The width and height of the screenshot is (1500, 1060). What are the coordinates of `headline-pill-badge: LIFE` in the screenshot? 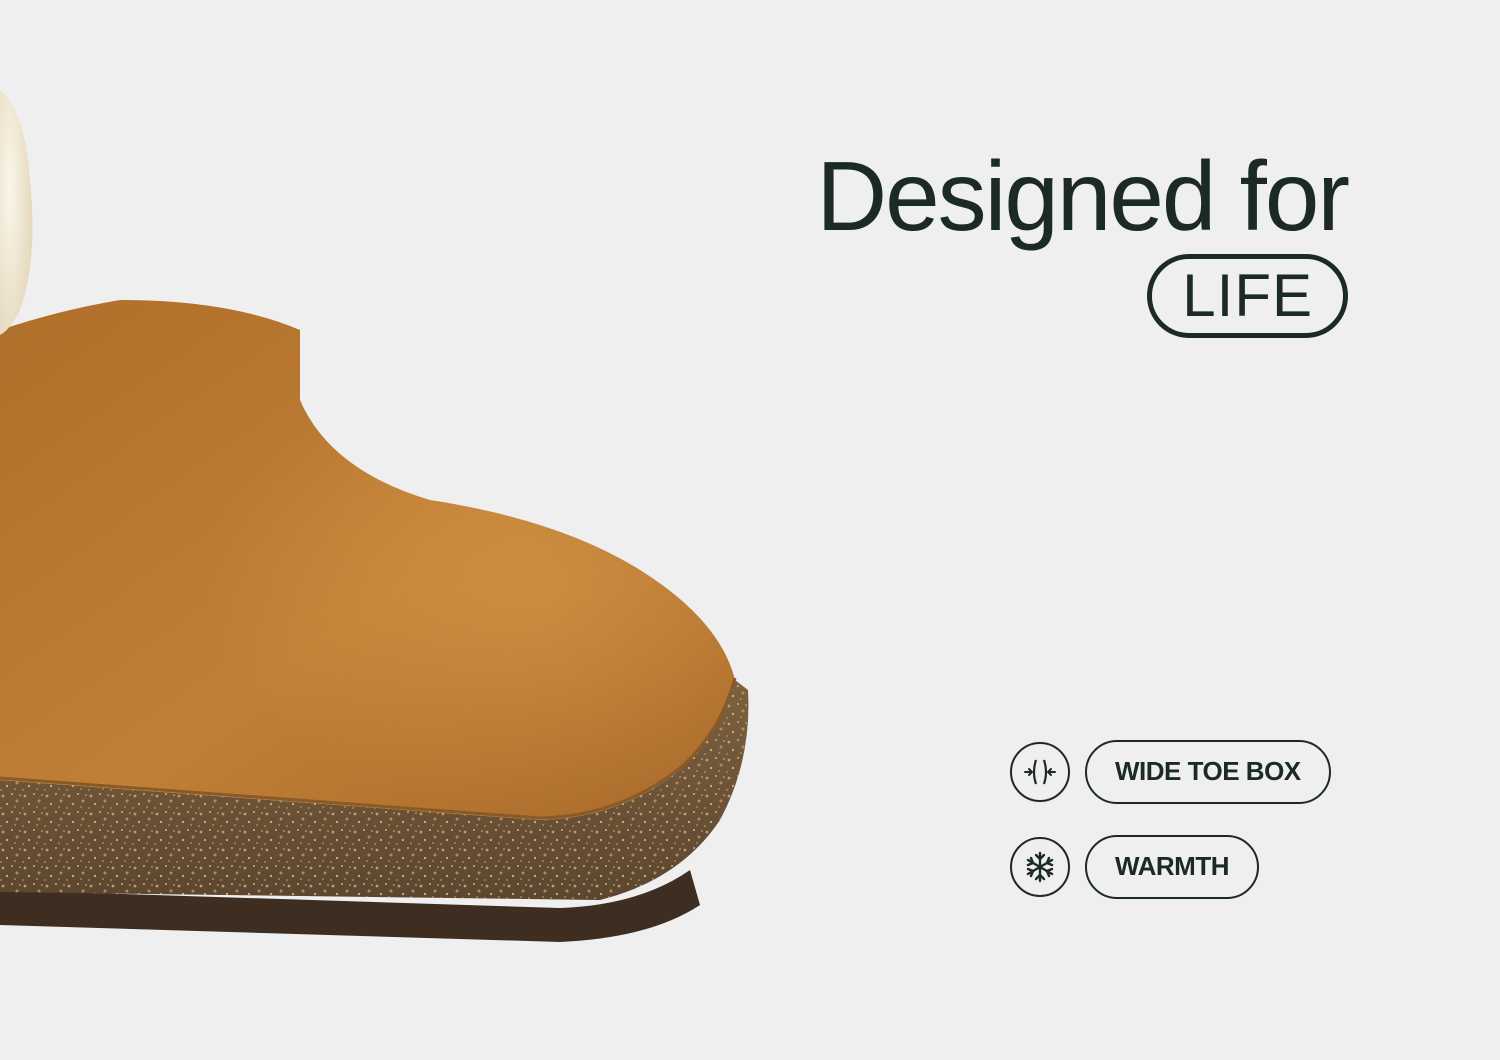 It's located at (1247, 296).